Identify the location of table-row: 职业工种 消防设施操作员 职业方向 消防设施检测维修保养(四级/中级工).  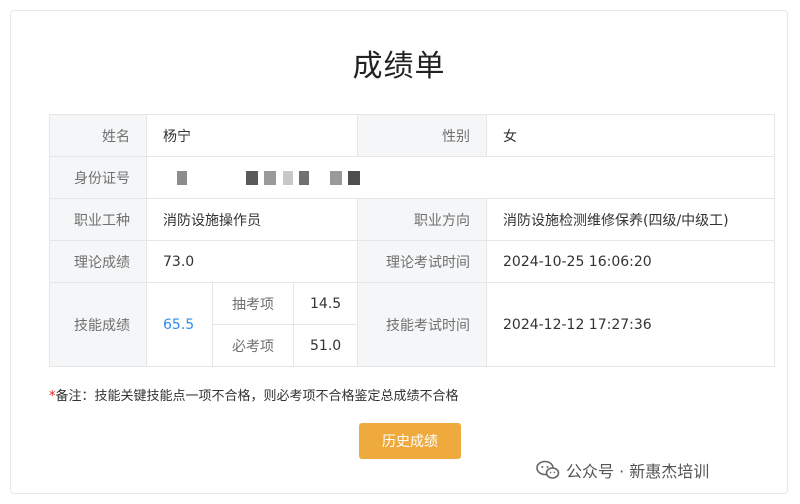
(412, 219).